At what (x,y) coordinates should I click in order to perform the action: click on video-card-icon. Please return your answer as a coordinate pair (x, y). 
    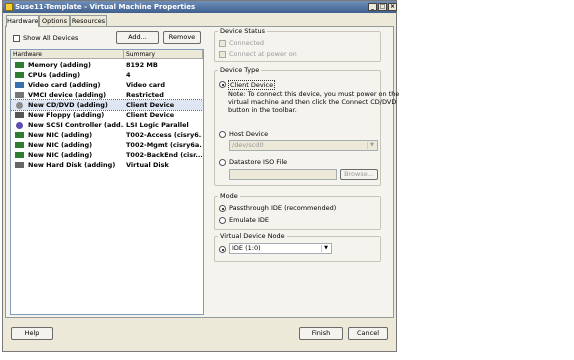
    Looking at the image, I should click on (19, 85).